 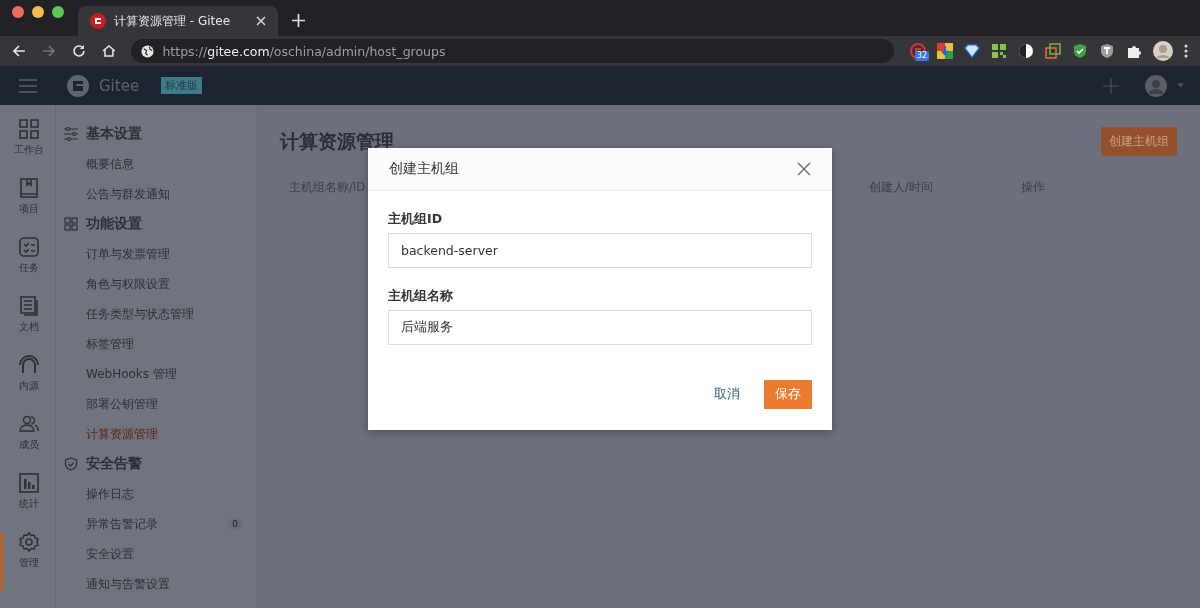 What do you see at coordinates (160, 194) in the screenshot?
I see `menu-item: 公告与群发通知` at bounding box center [160, 194].